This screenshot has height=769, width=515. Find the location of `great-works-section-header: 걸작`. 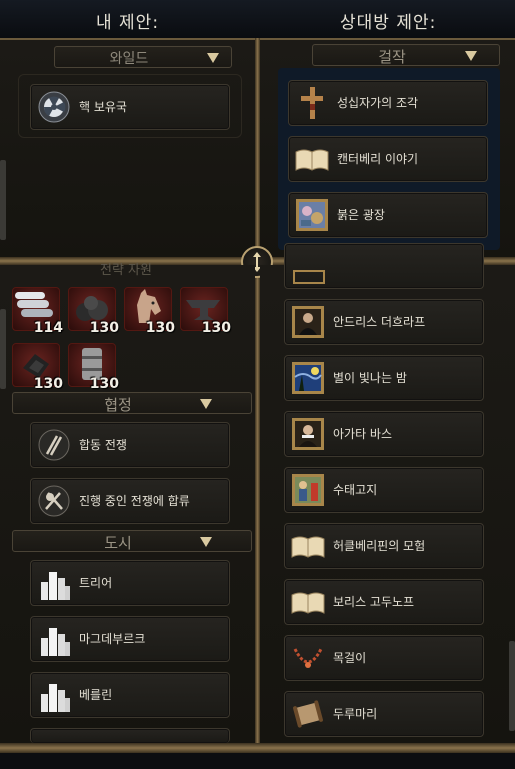

great-works-section-header: 걸작 is located at coordinates (406, 55).